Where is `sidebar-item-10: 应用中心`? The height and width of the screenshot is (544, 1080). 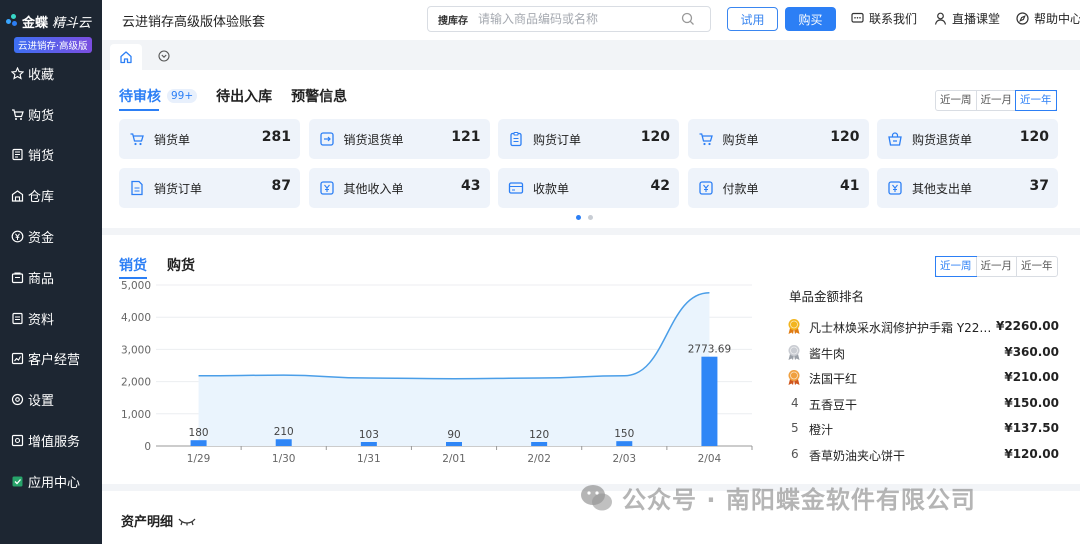
sidebar-item-10: 应用中心 is located at coordinates (51, 481).